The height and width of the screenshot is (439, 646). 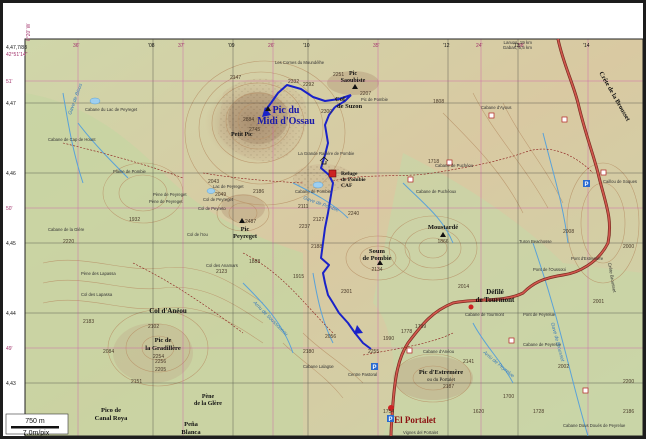 What do you see at coordinates (16, 48) in the screenshot?
I see `corner-coordinate: 4,47,7/88` at bounding box center [16, 48].